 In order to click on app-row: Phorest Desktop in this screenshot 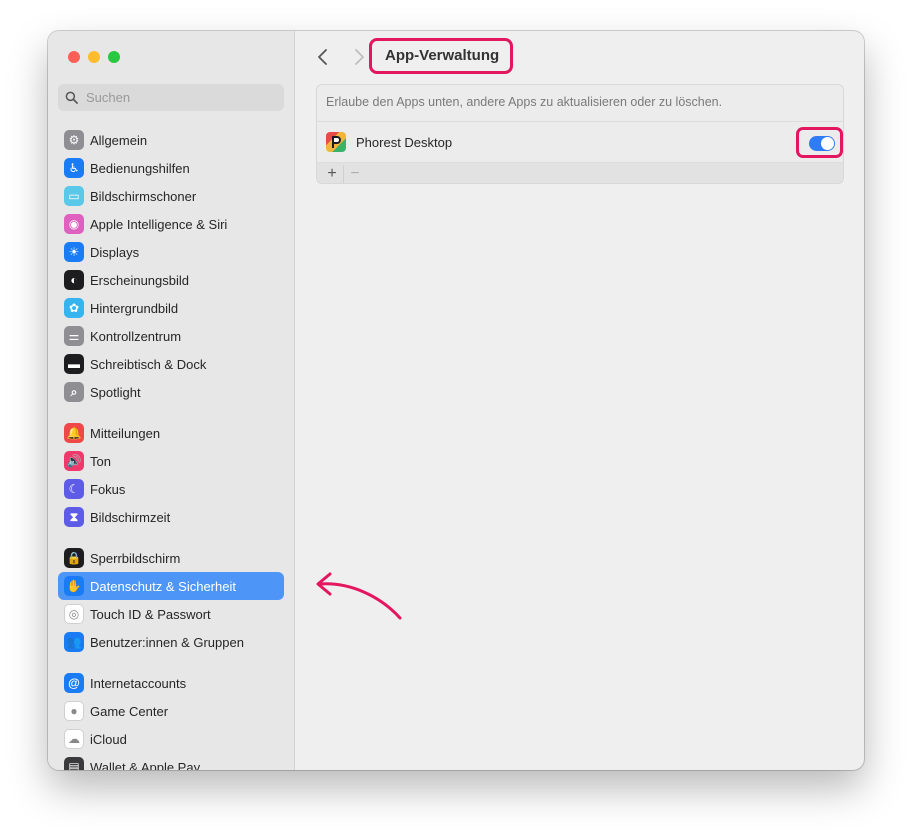, I will do `click(580, 142)`.